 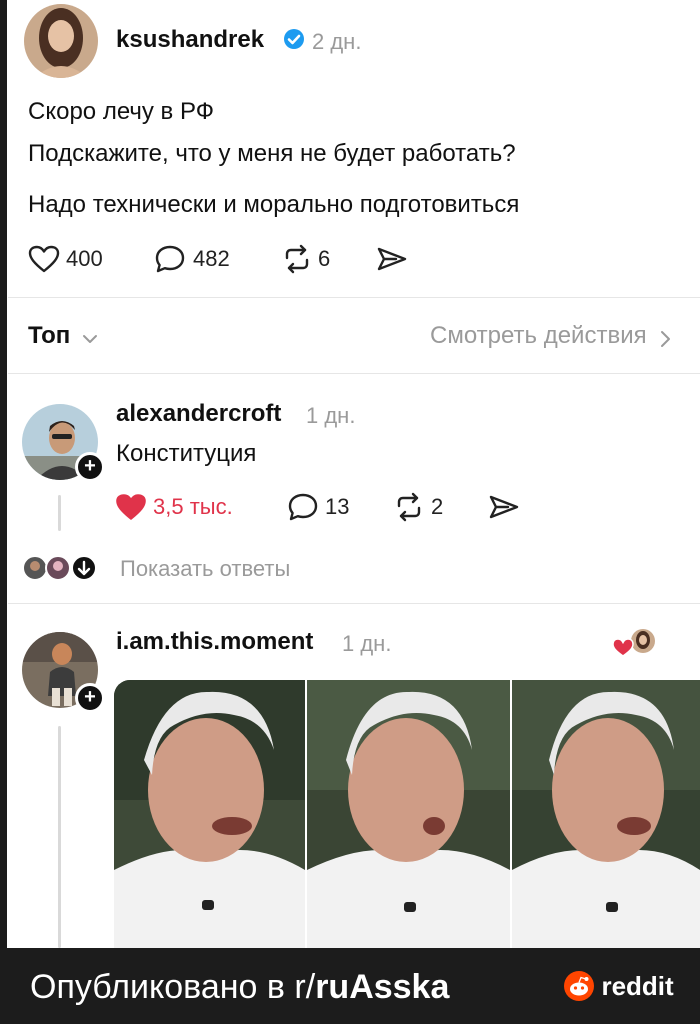 I want to click on like-heart-filled-icon, so click(x=131, y=509).